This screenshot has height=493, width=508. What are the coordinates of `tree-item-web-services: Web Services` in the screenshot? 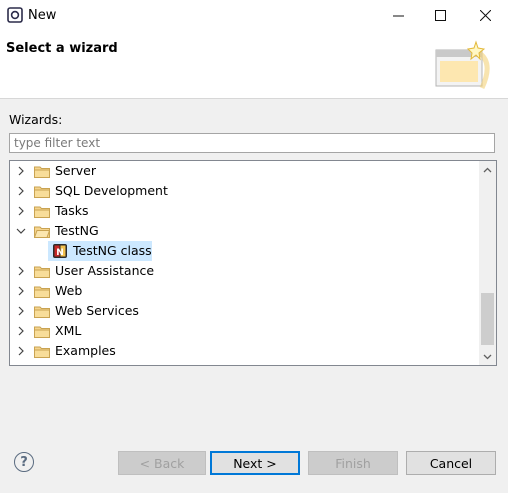 It's located at (245, 311).